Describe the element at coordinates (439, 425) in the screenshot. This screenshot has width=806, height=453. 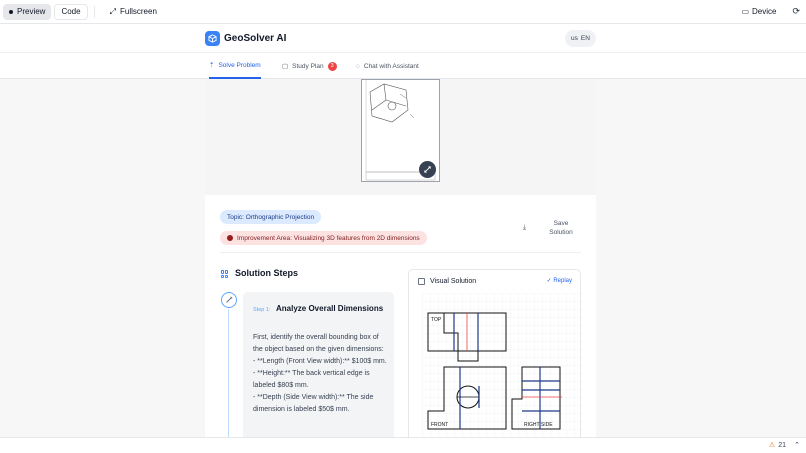
I see `front-label: FRONT` at that location.